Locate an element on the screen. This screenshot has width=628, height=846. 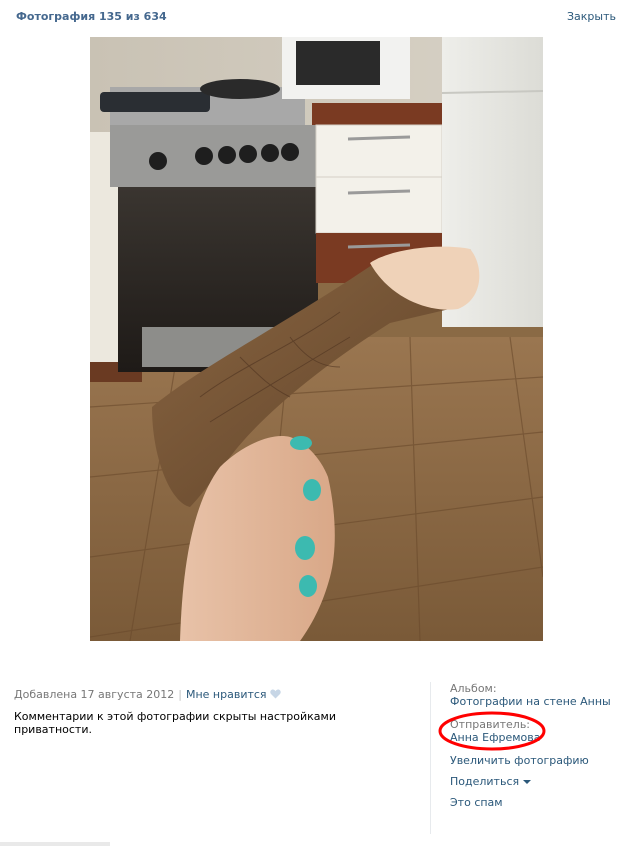
chevron-down-icon is located at coordinates (527, 782).